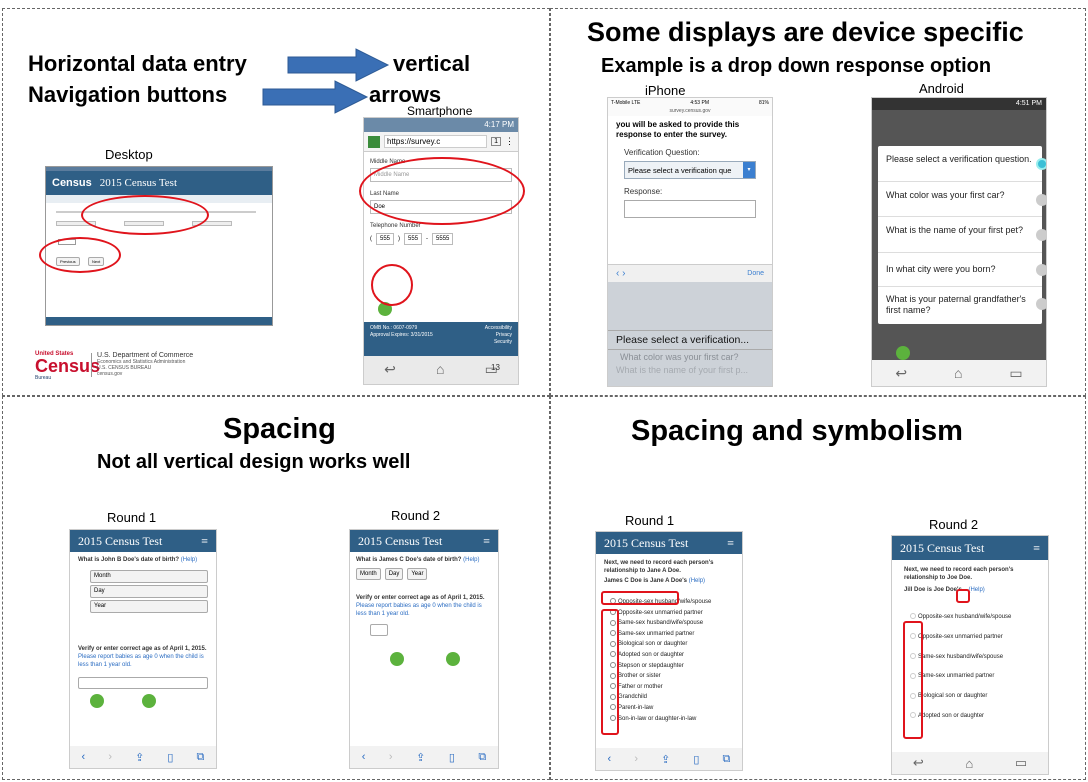 The height and width of the screenshot is (782, 1088). I want to click on tel-area-input: 555, so click(385, 239).